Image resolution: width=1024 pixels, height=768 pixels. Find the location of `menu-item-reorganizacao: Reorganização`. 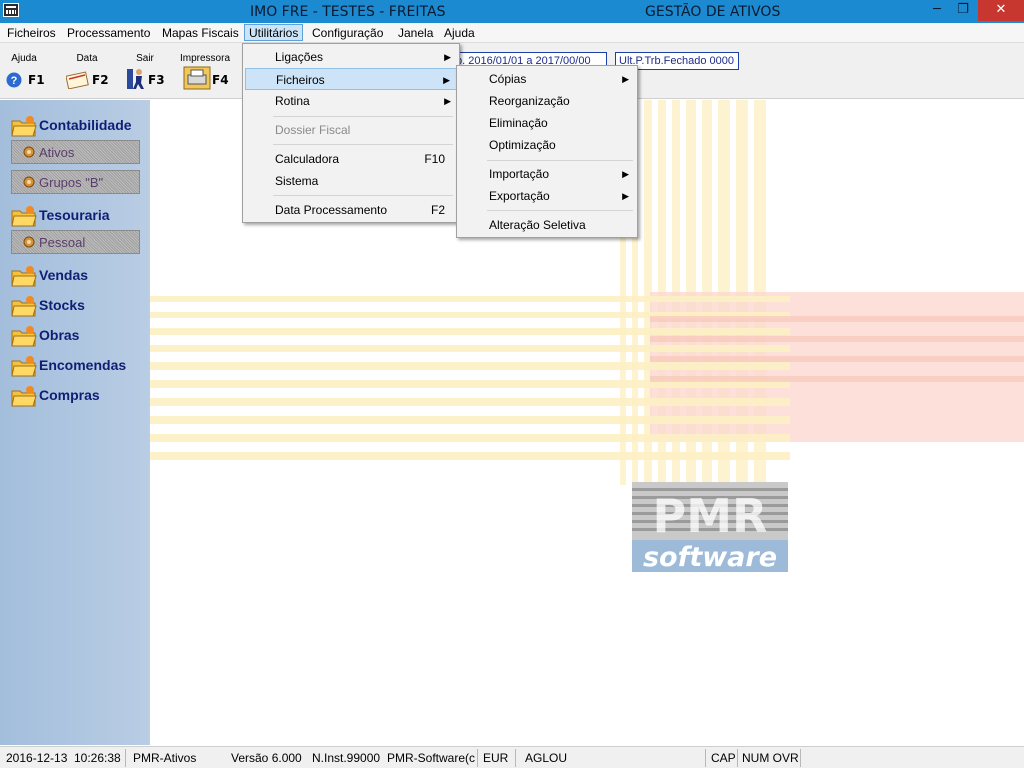

menu-item-reorganizacao: Reorganização is located at coordinates (547, 101).